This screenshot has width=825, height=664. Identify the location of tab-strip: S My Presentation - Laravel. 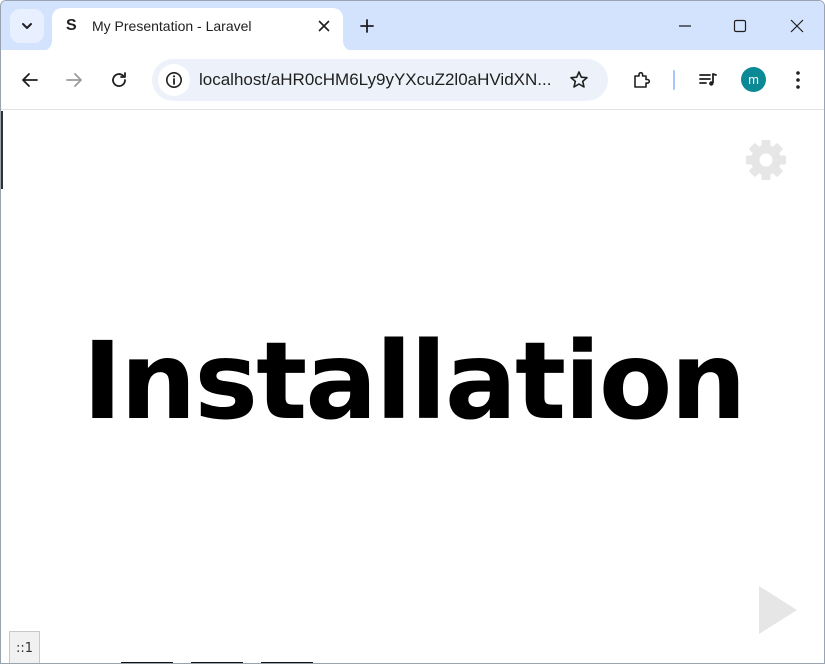
(412, 26).